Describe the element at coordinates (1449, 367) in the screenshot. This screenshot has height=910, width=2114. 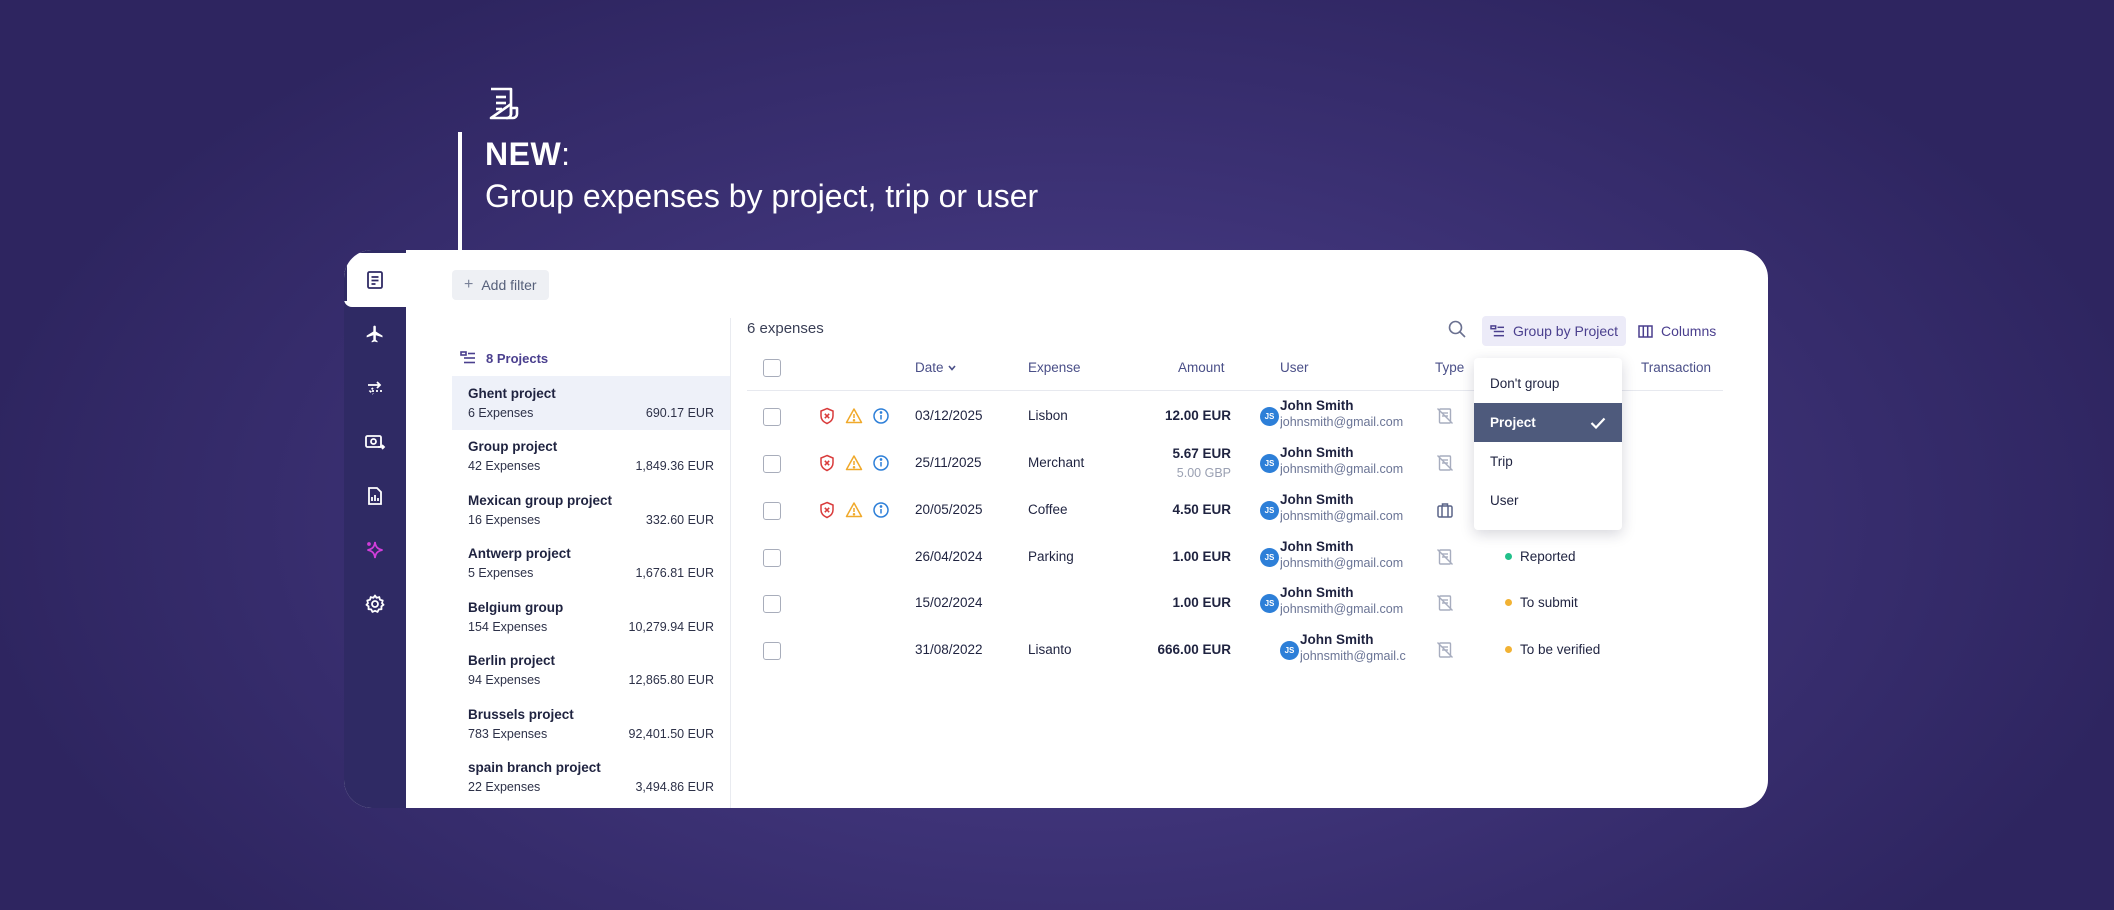
I see `column-type: Type` at that location.